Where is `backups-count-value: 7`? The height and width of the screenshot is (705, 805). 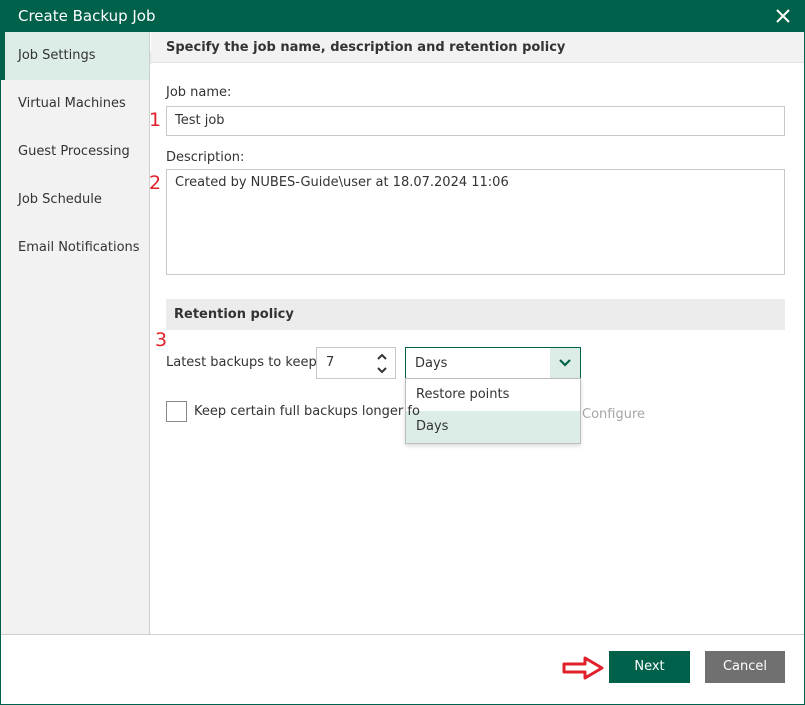 backups-count-value: 7 is located at coordinates (330, 362).